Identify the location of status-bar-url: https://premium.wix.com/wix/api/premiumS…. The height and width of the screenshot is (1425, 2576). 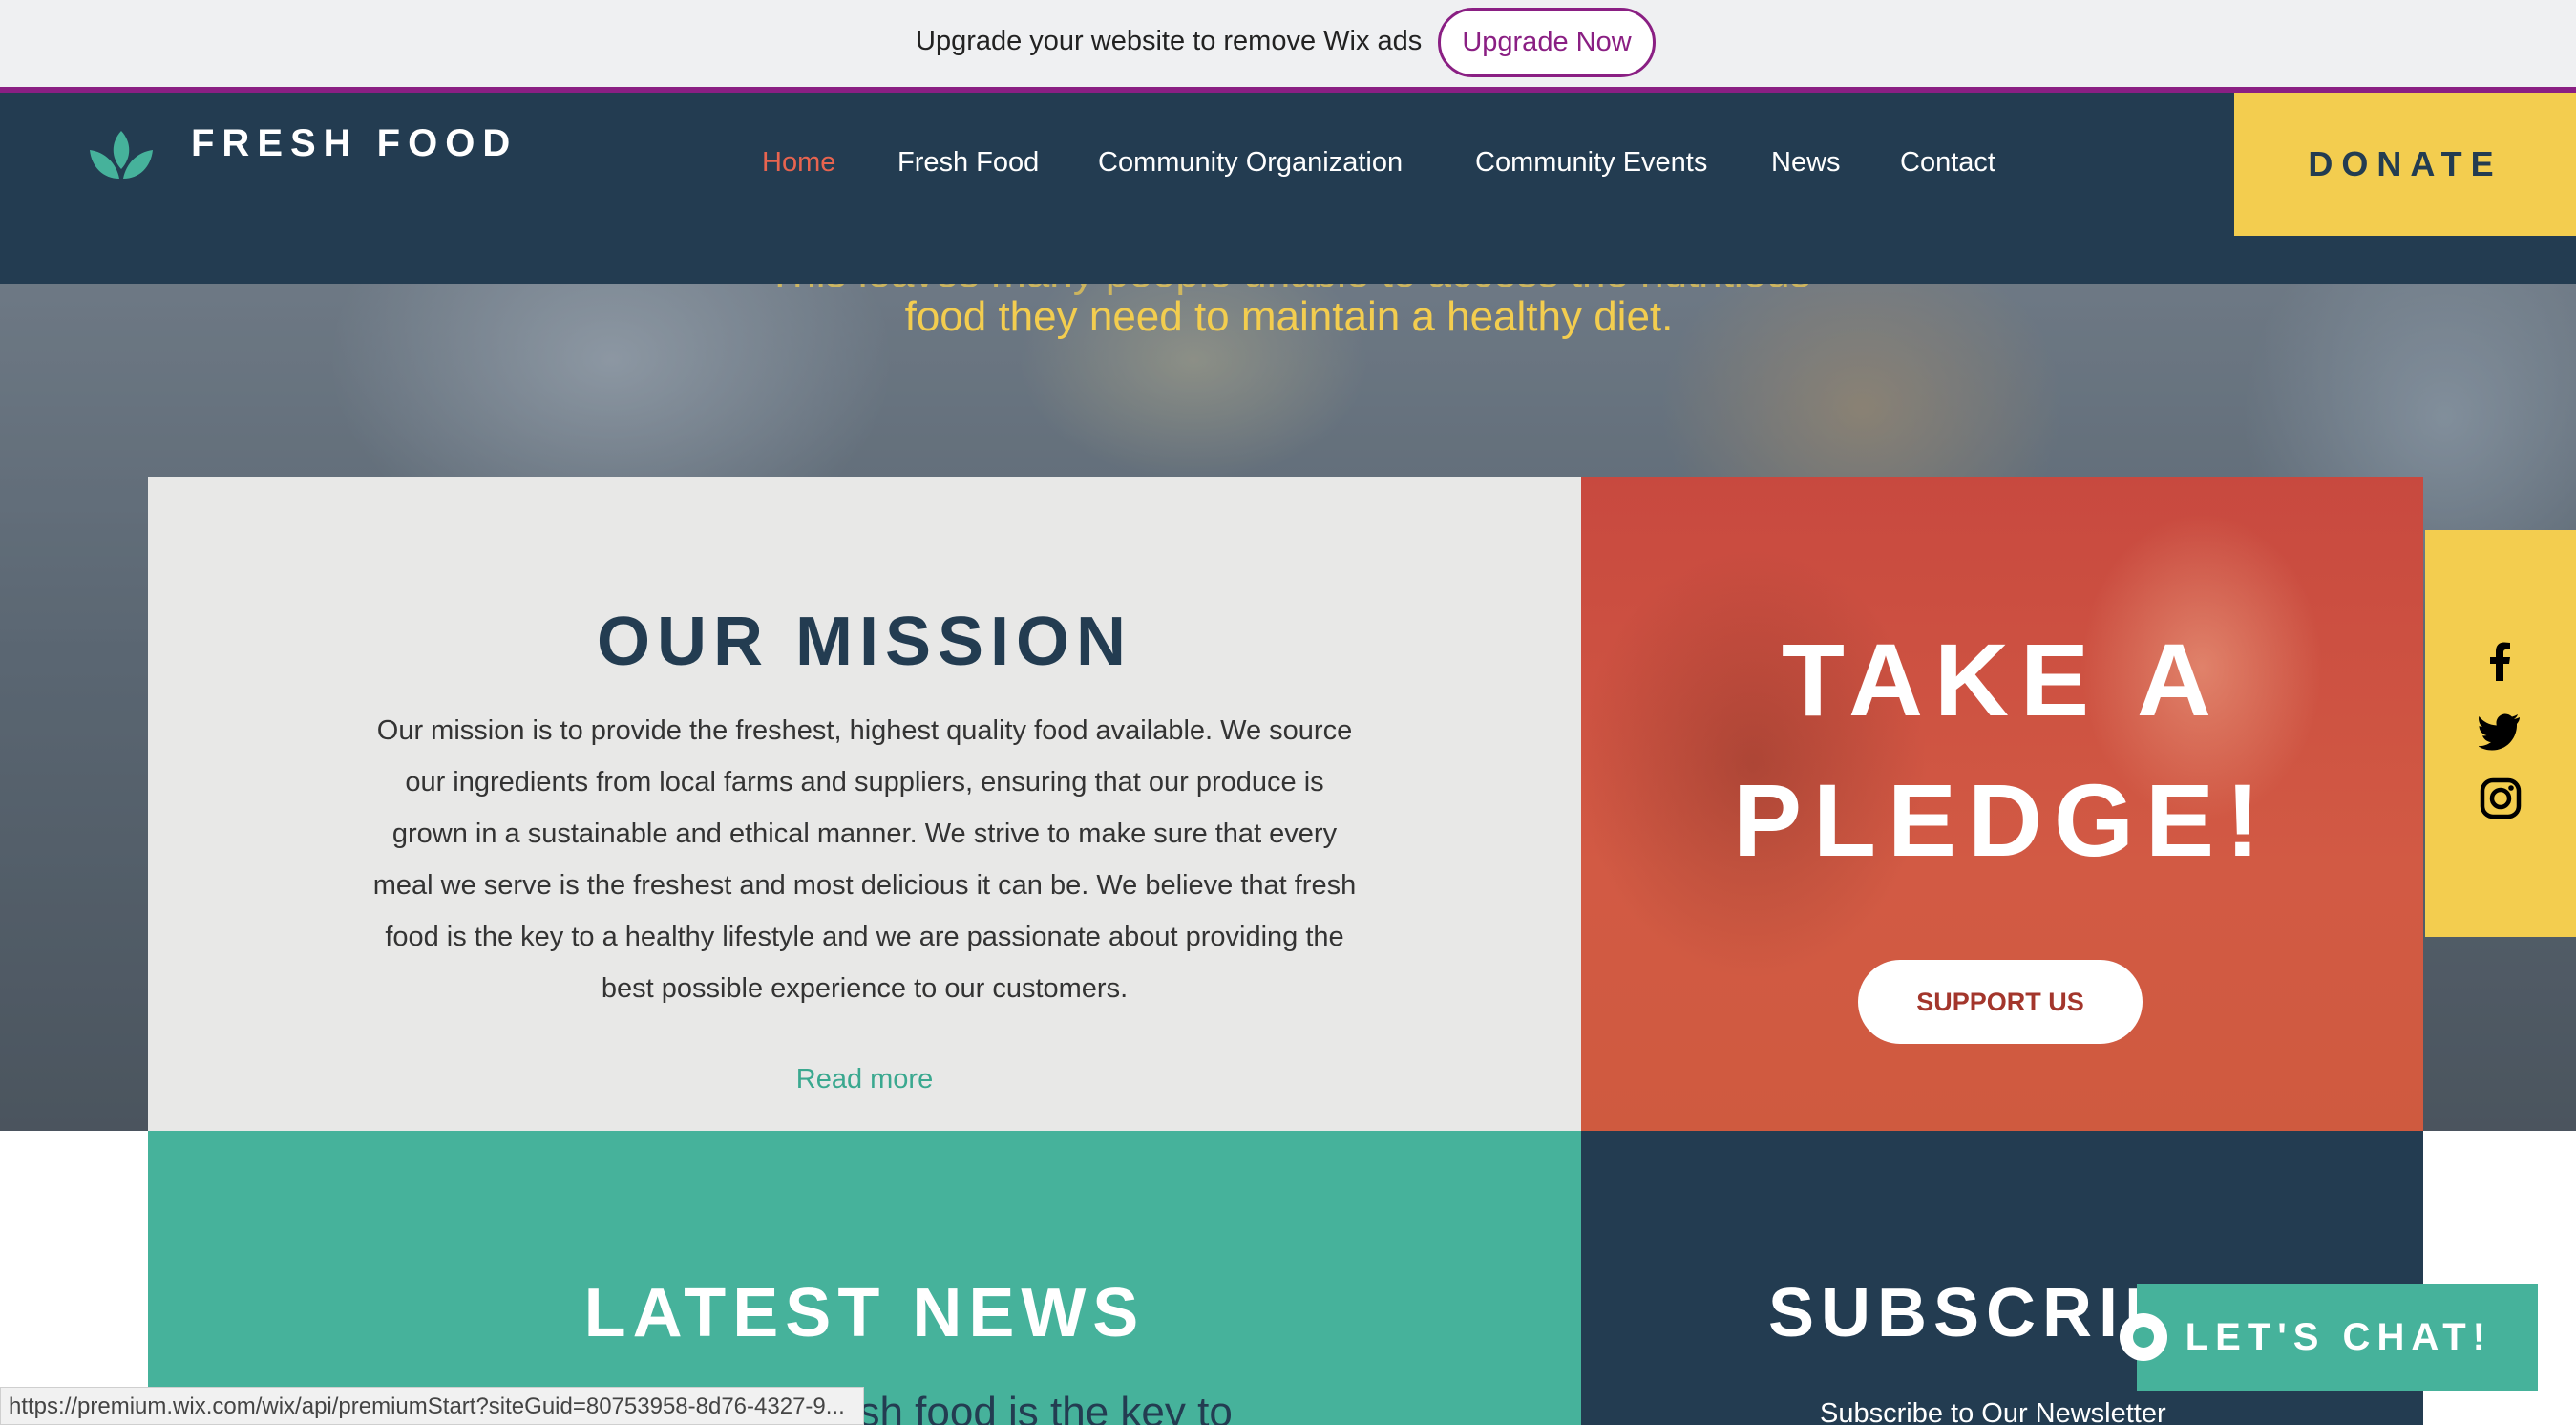
(432, 1406).